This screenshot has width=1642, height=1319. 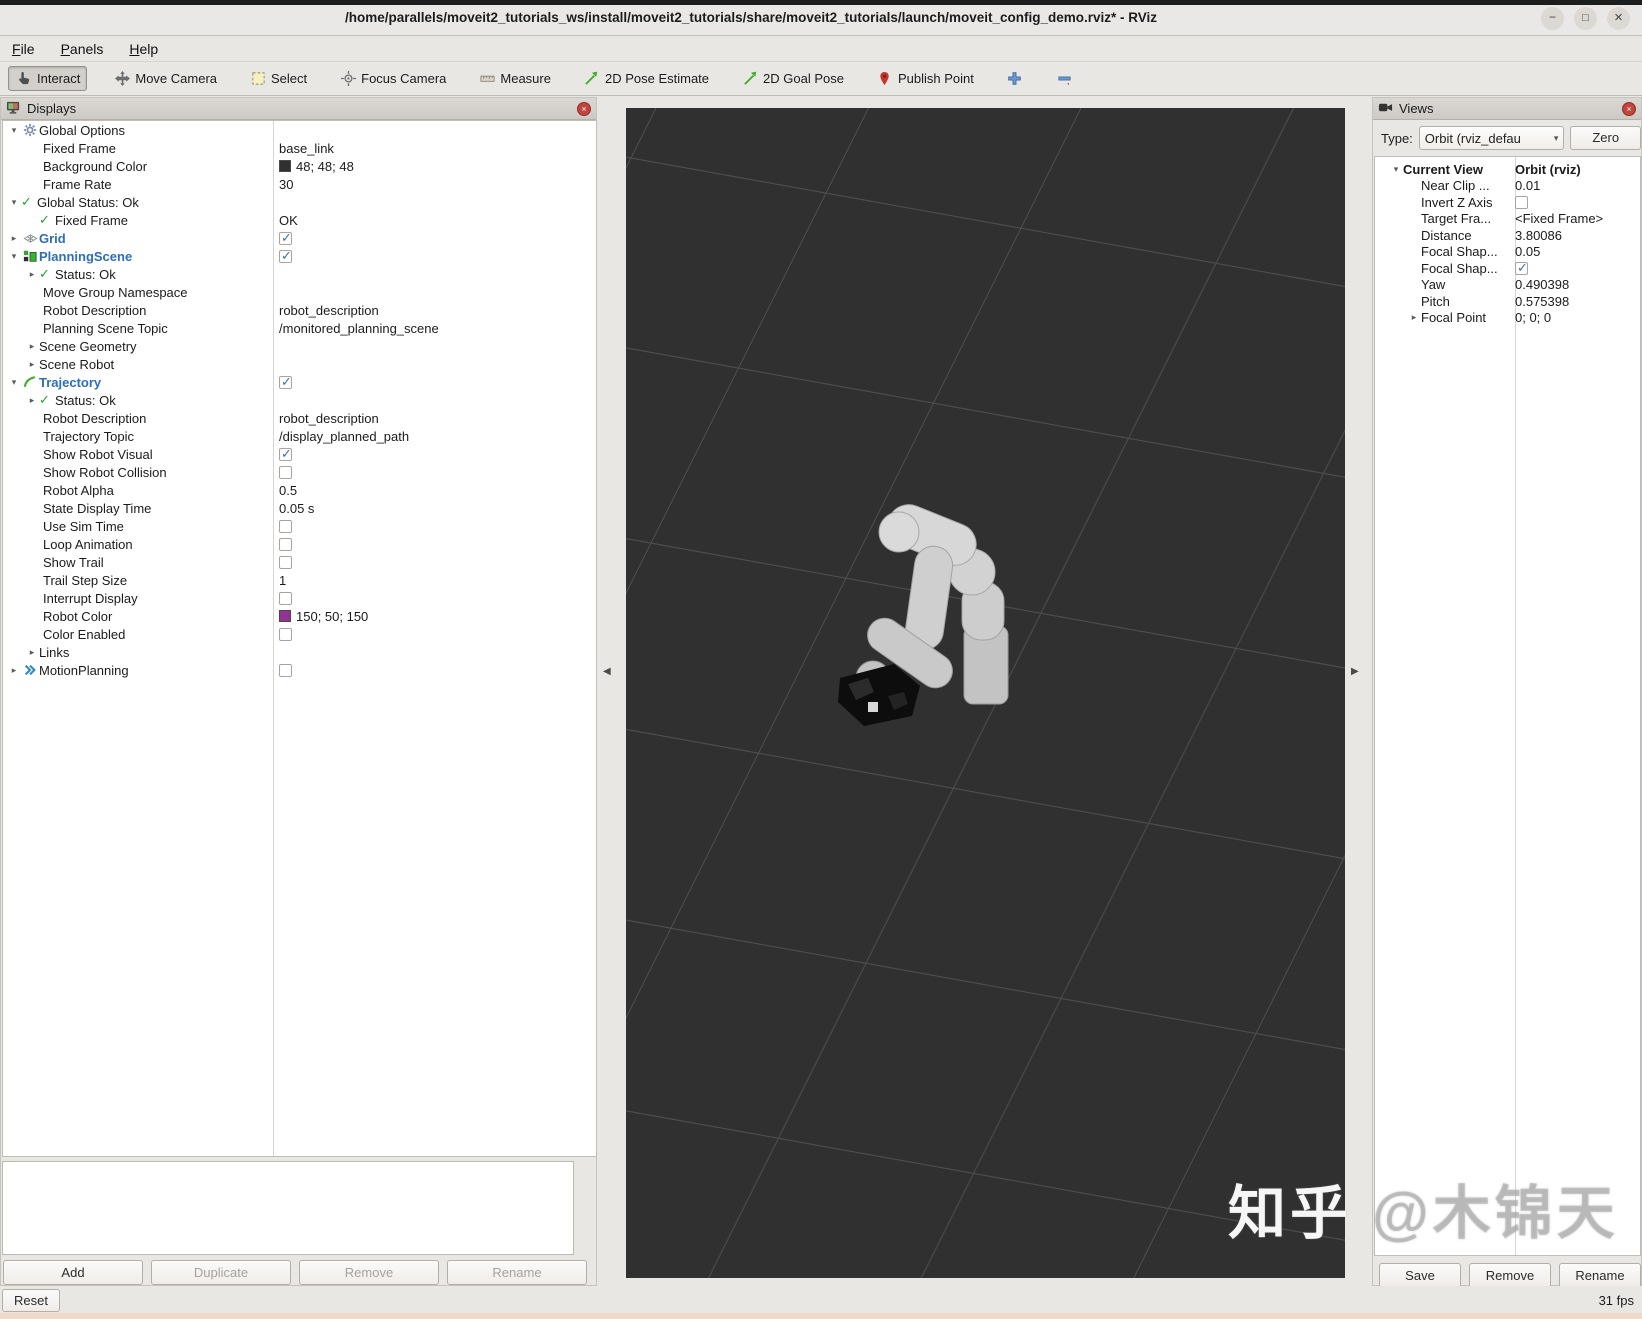 What do you see at coordinates (299, 274) in the screenshot?
I see `tree-row-ps-status: ▸ ✓ Status: Ok` at bounding box center [299, 274].